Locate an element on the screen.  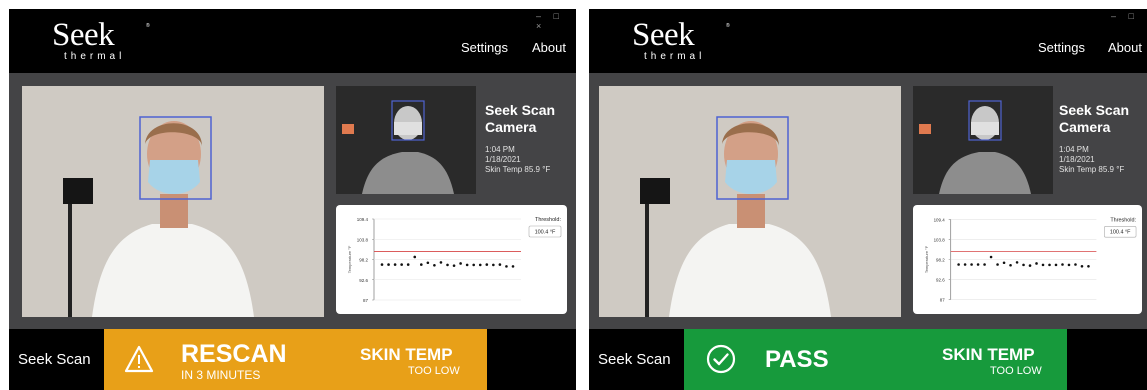
thermal-image is located at coordinates (406, 140).